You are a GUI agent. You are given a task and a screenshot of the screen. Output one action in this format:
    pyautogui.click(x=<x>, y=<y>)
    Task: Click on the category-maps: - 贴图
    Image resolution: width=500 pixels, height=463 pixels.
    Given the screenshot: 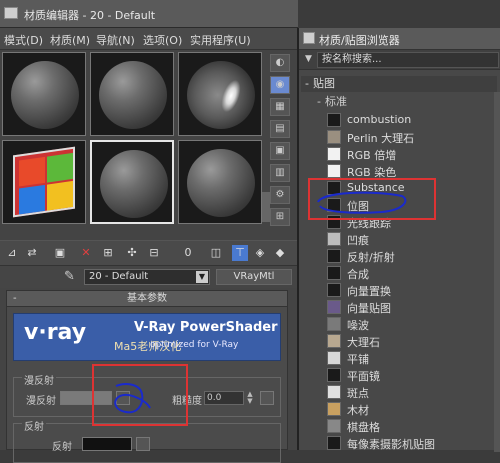 What is the action you would take?
    pyautogui.click(x=399, y=84)
    